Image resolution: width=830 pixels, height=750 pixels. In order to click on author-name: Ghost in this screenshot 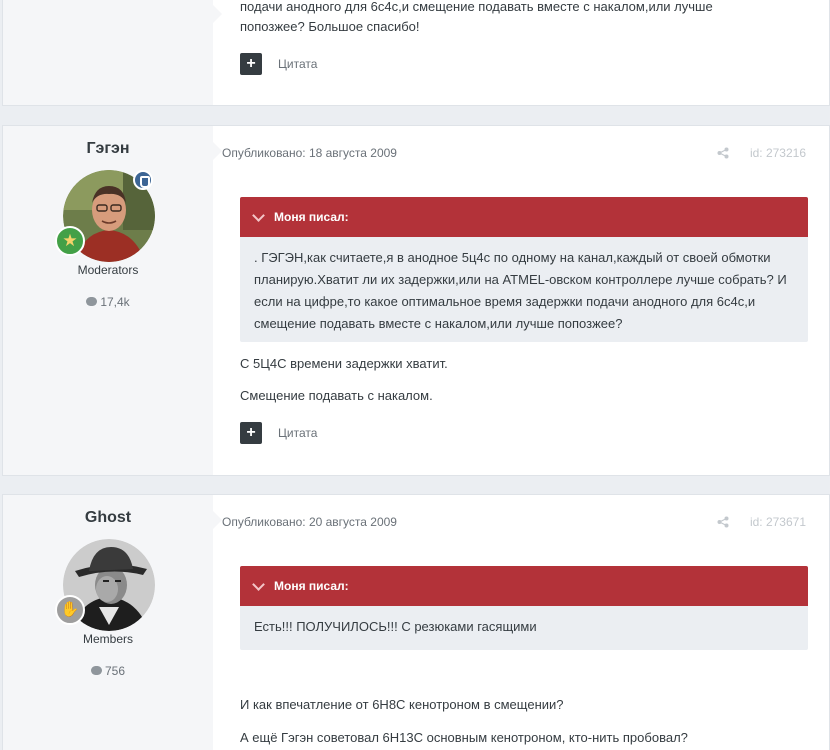, I will do `click(108, 518)`.